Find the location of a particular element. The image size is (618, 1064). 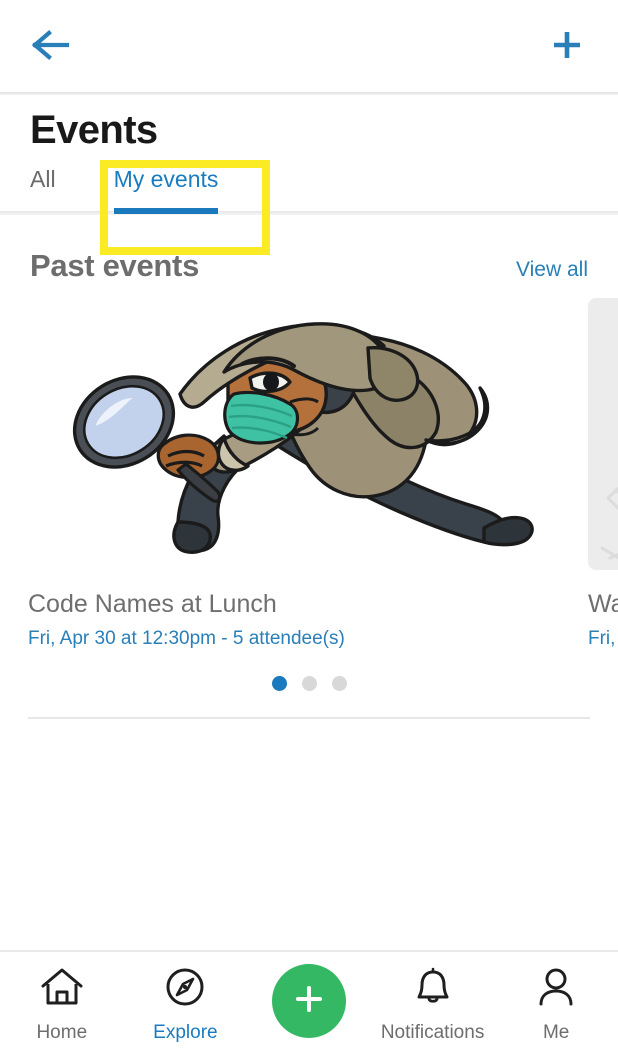

event-card-image is located at coordinates (603, 434).